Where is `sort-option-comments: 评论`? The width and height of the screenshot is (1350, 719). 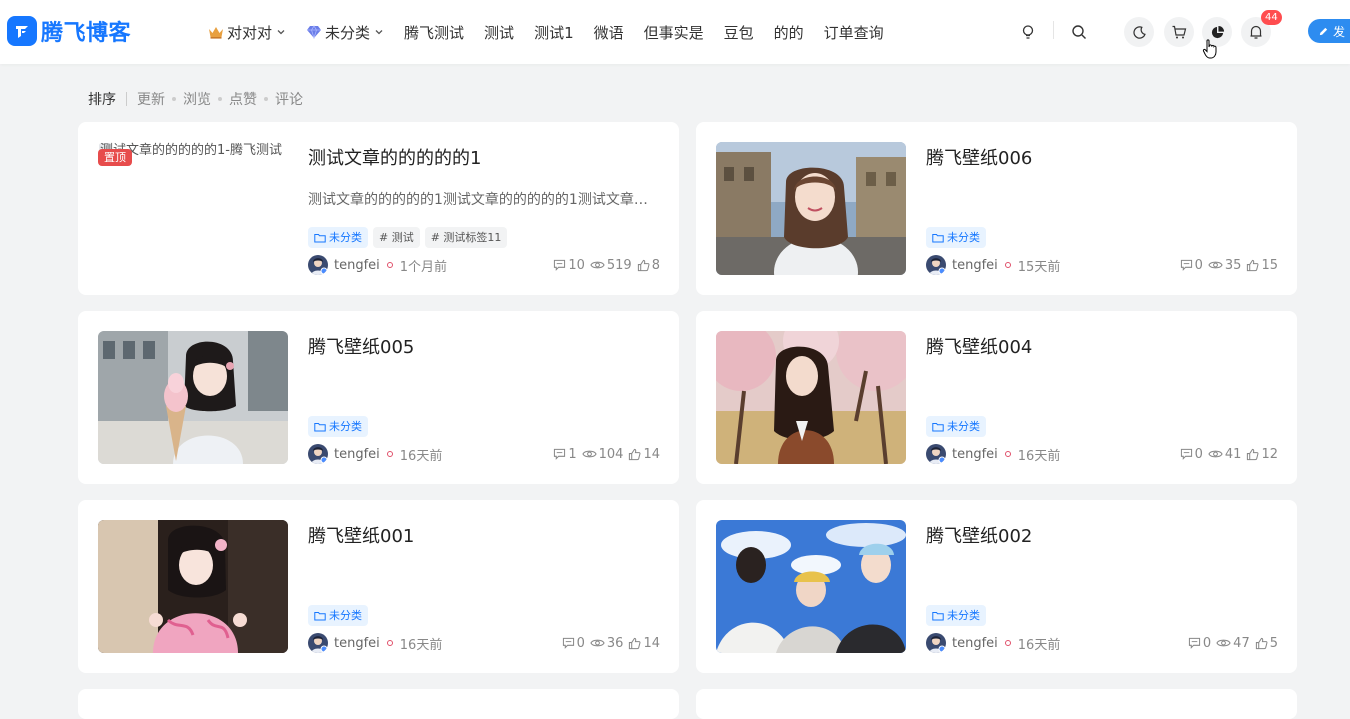
sort-option-comments: 评论 is located at coordinates (289, 99).